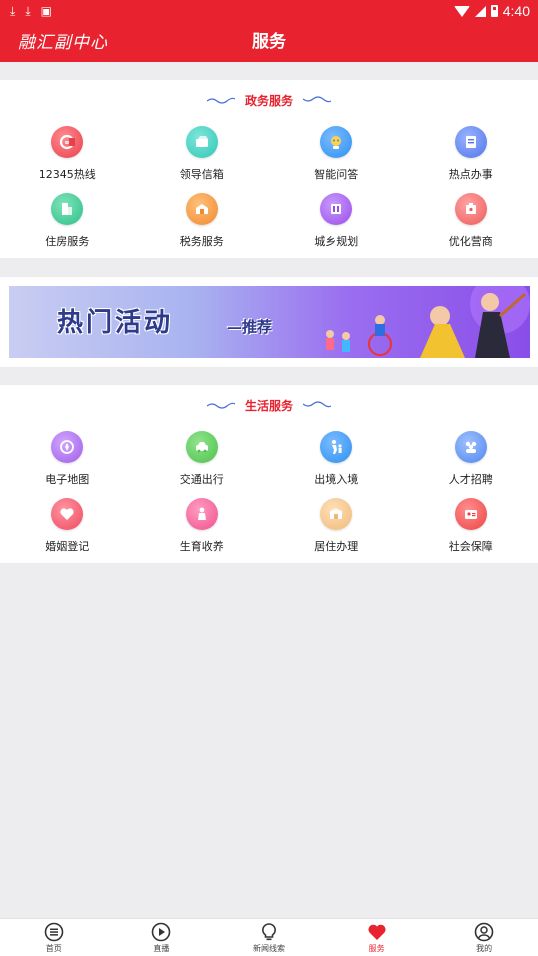 This screenshot has height=956, width=538. I want to click on app-header: 融汇副中心 服务, so click(269, 42).